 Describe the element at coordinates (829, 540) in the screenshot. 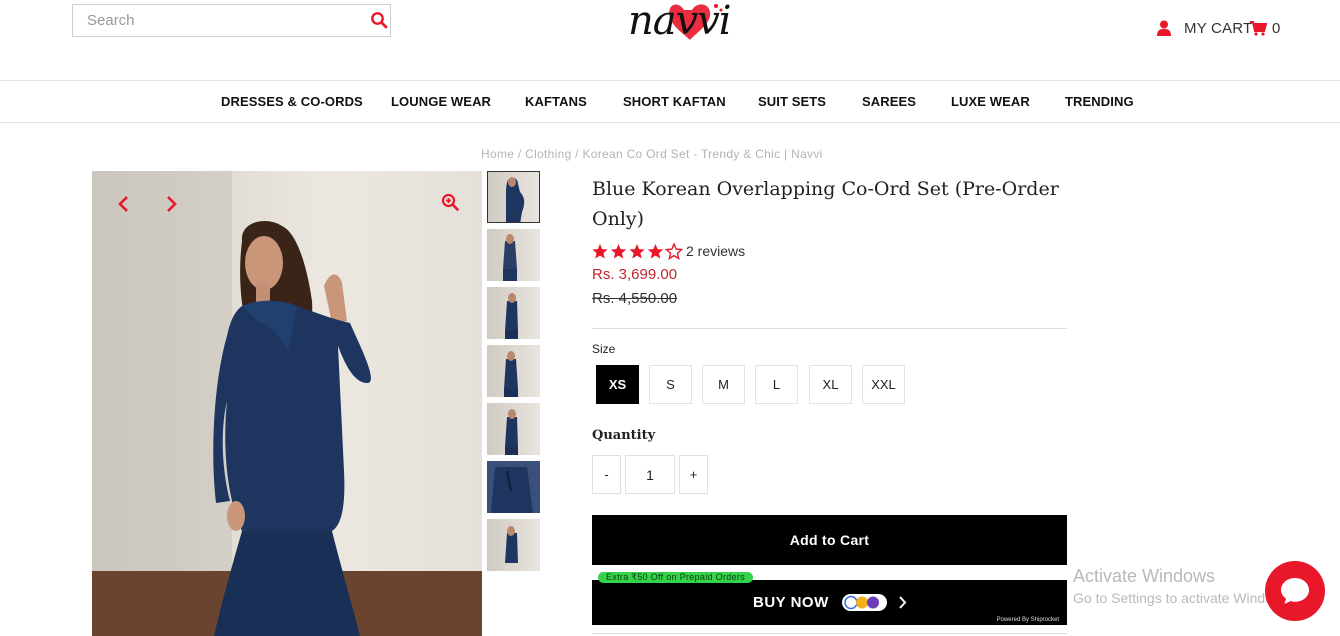

I see `add-to-cart-button: Add to Cart` at that location.